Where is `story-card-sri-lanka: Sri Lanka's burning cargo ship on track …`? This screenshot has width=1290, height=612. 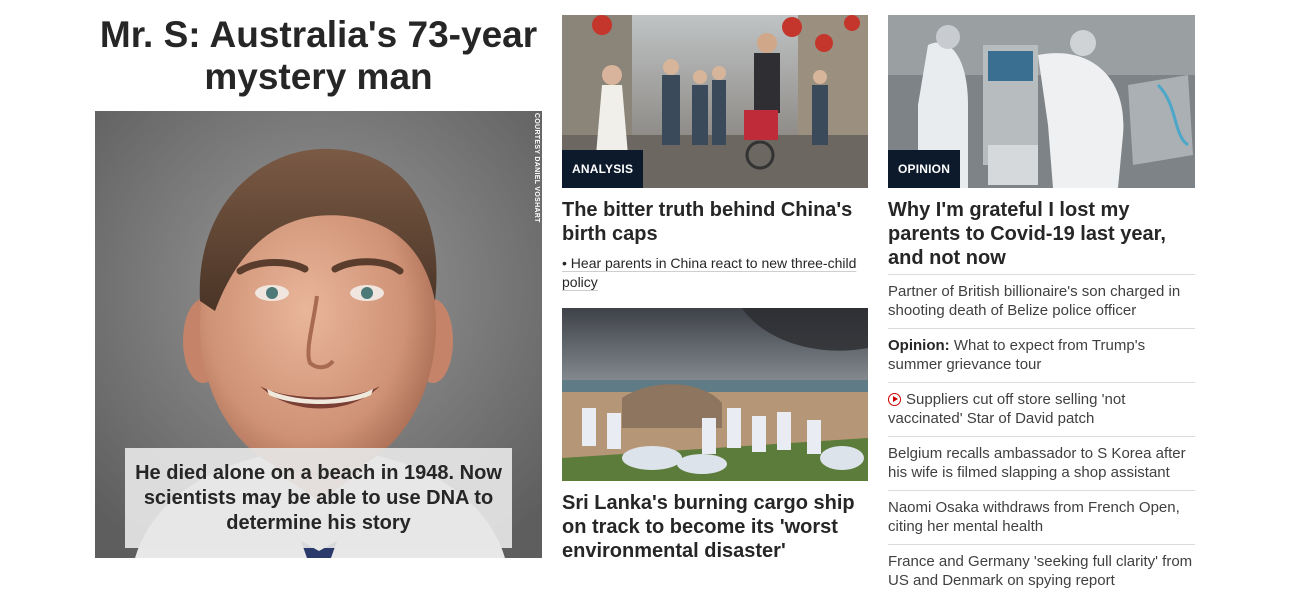
story-card-sri-lanka: Sri Lanka's burning cargo ship on track … is located at coordinates (715, 435).